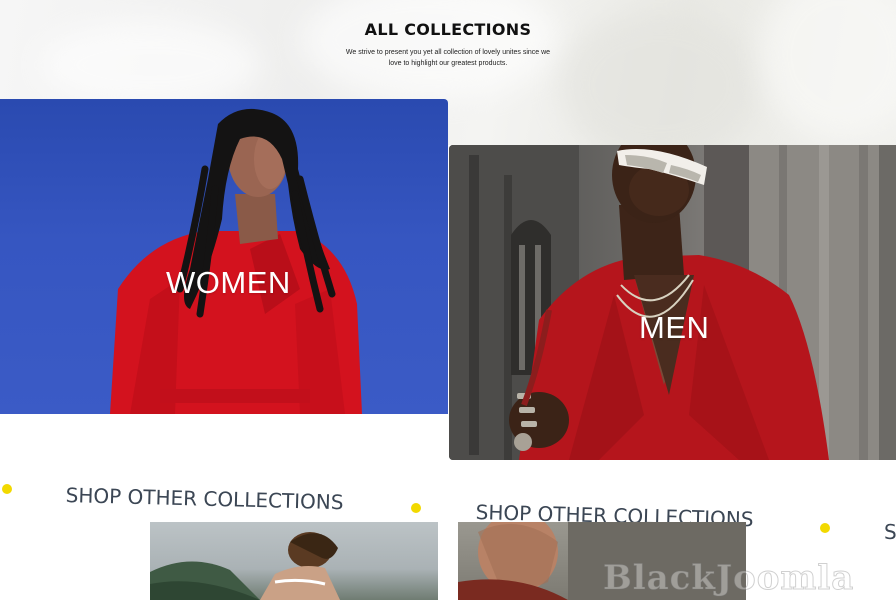 This screenshot has height=600, width=896. What do you see at coordinates (236, 261) in the screenshot?
I see `woman-photo` at bounding box center [236, 261].